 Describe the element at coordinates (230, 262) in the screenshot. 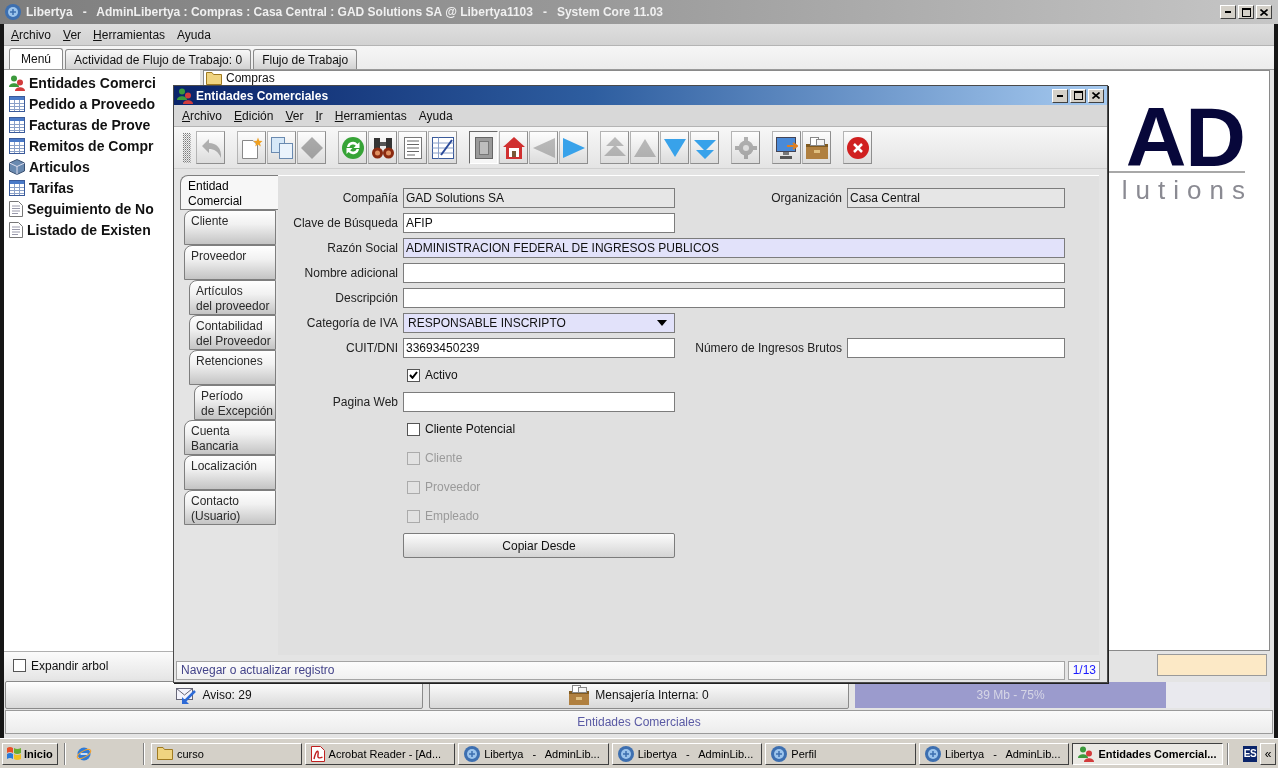

I see `tab: Proveedor` at that location.